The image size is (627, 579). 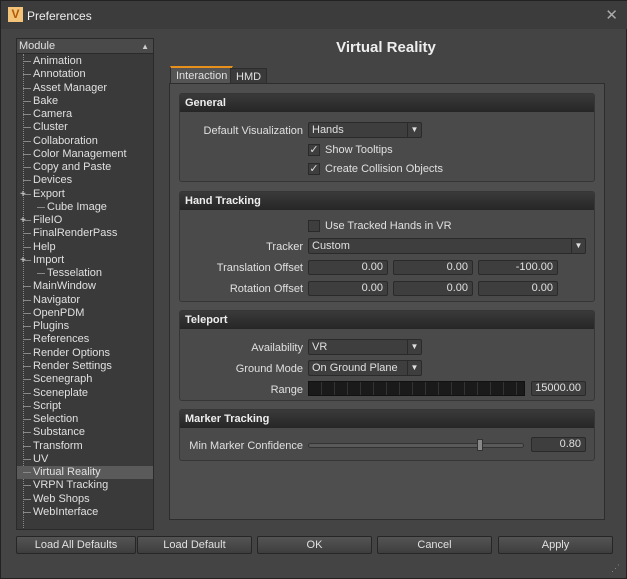 I want to click on tree-item: WebInterface, so click(x=85, y=512).